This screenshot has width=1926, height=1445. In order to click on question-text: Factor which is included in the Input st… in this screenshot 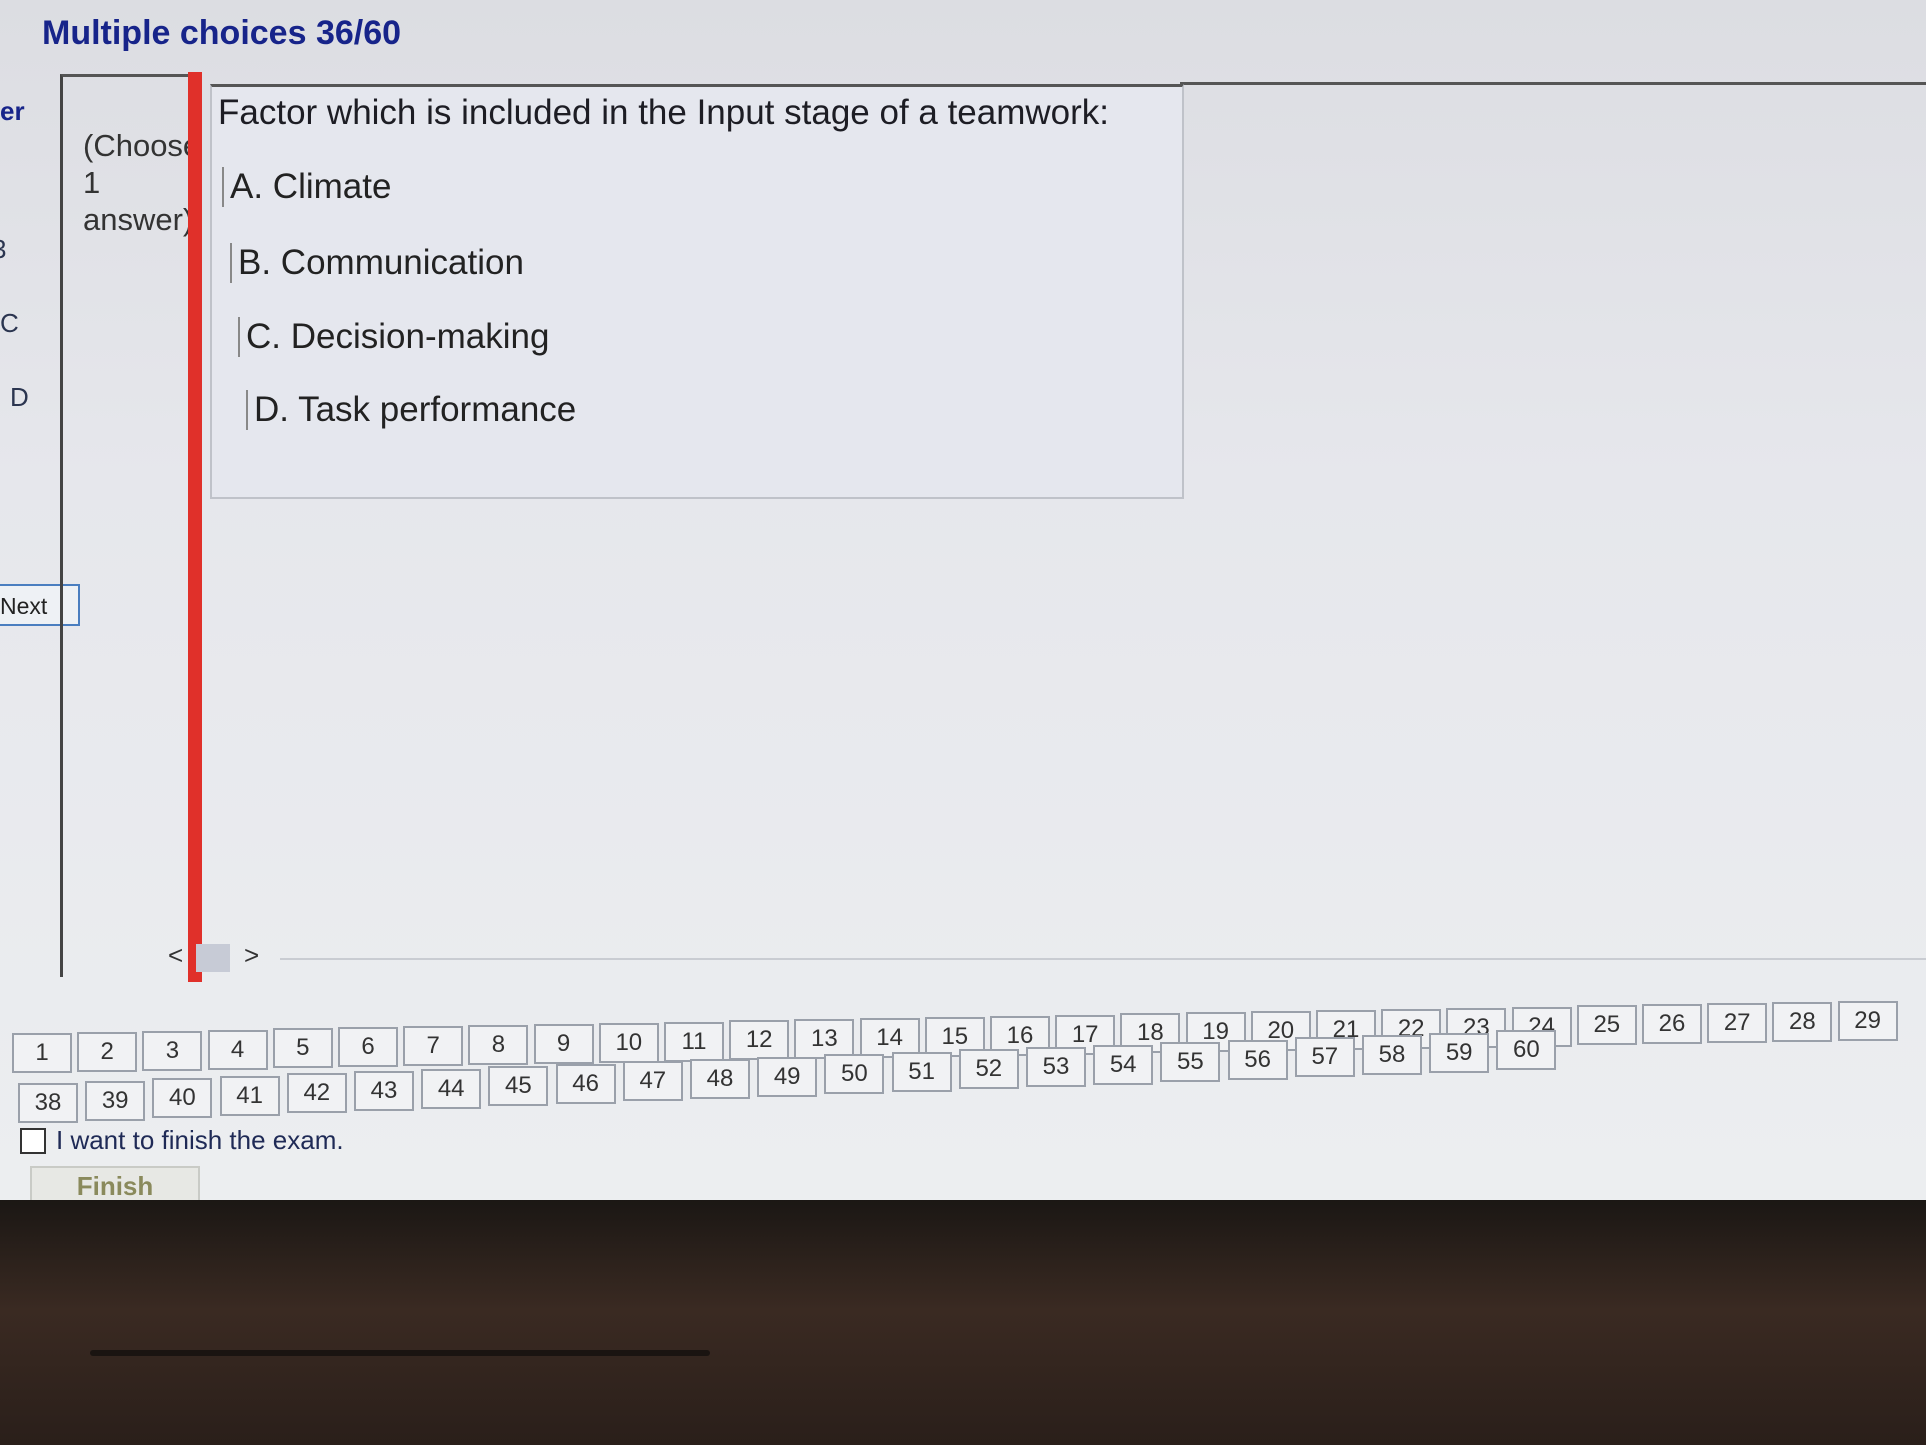, I will do `click(664, 112)`.